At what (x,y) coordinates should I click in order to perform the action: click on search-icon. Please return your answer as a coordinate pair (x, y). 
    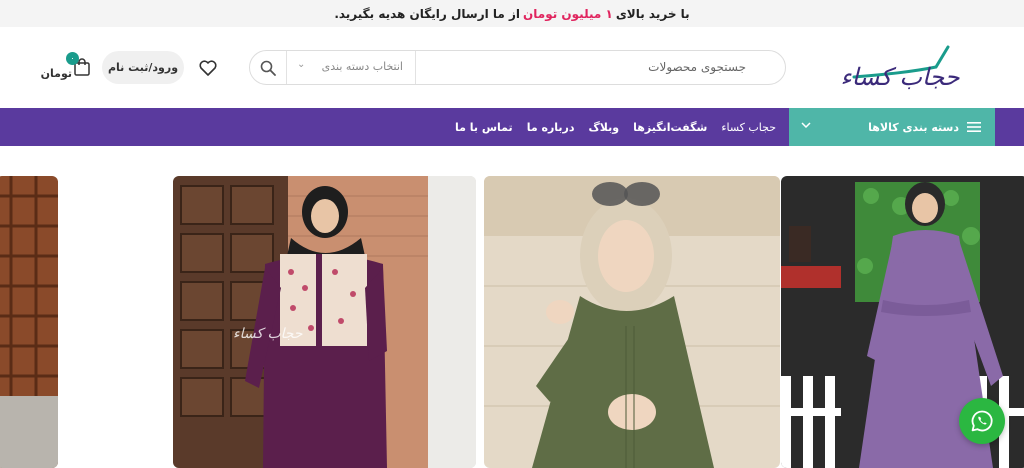
    Looking at the image, I should click on (268, 68).